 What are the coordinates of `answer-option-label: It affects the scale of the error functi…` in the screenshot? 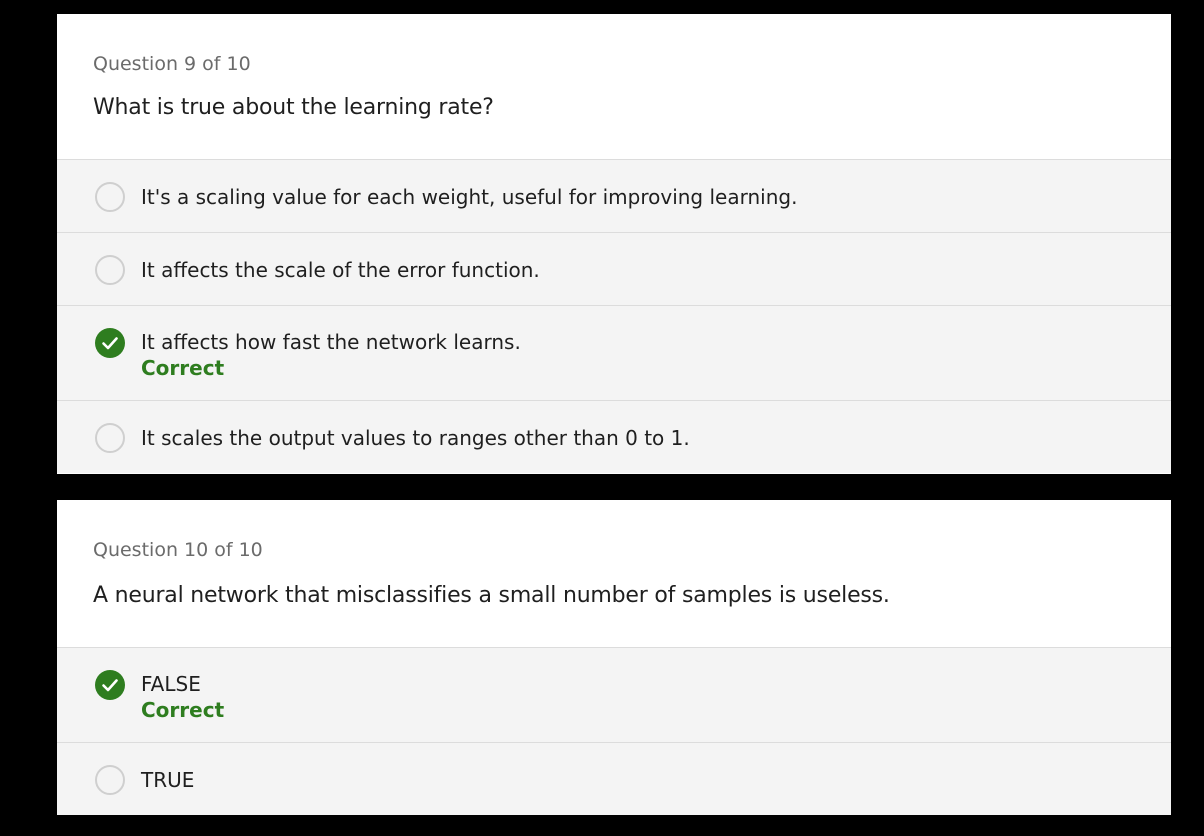 It's located at (340, 270).